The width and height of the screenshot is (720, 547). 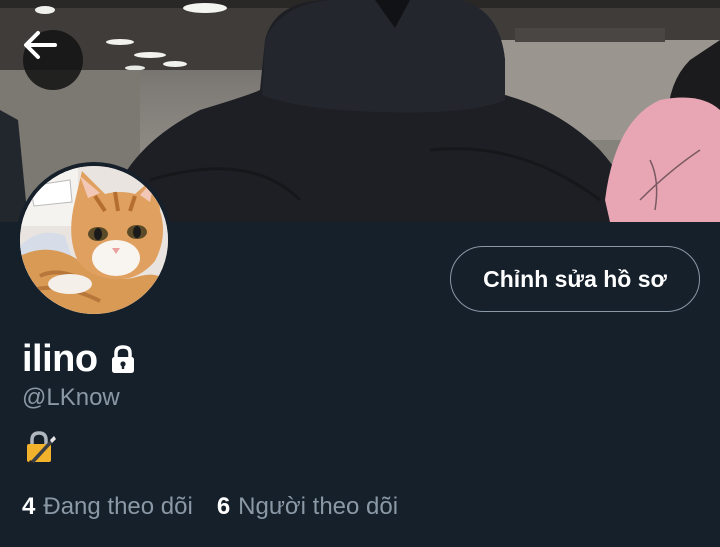 What do you see at coordinates (210, 507) in the screenshot?
I see `follow-stats: 4 Đang theo dõi 6 Người theo dõi` at bounding box center [210, 507].